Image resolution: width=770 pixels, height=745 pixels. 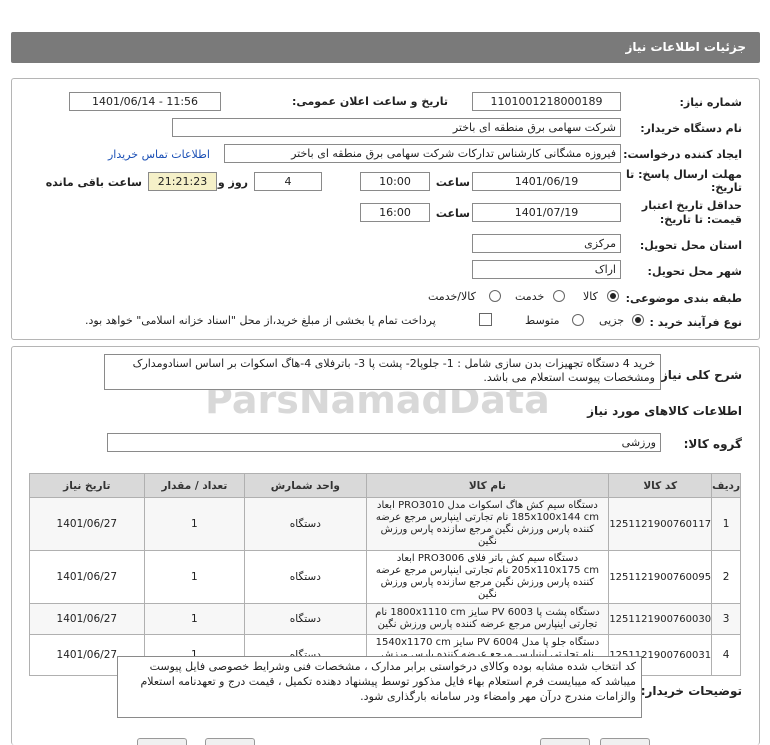 I want to click on buyer-notes-label: توضیحات خریدار:, so click(x=691, y=691).